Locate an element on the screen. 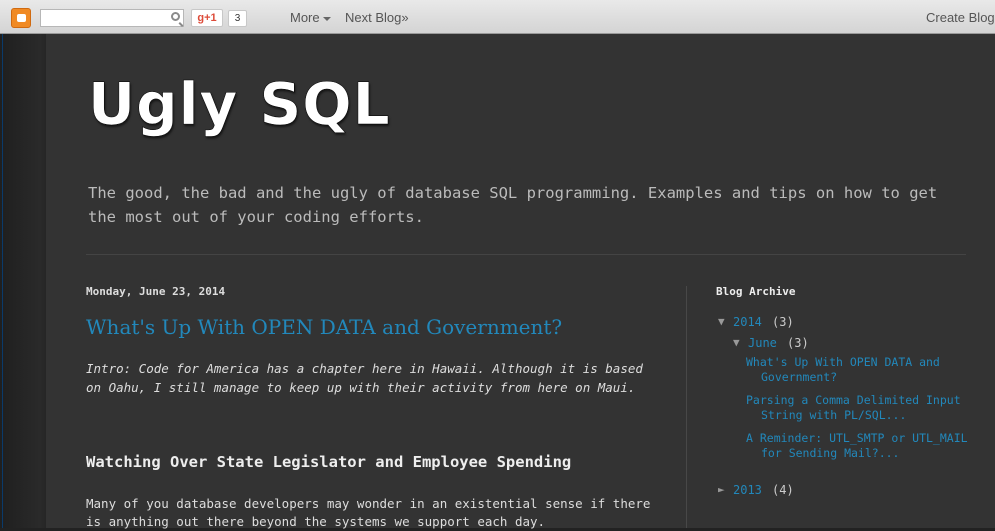 The image size is (995, 531). more-menu-button: More is located at coordinates (310, 17).